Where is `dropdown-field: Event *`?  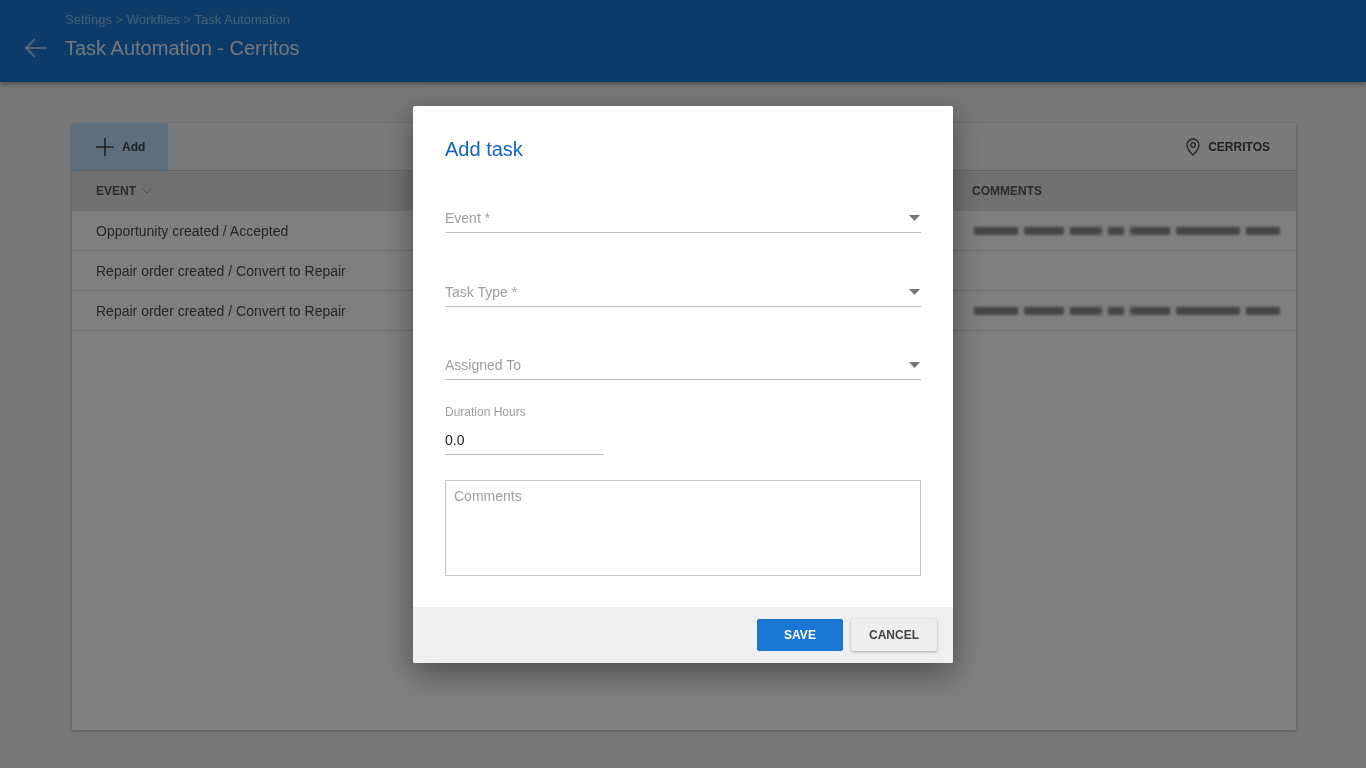 dropdown-field: Event * is located at coordinates (683, 218).